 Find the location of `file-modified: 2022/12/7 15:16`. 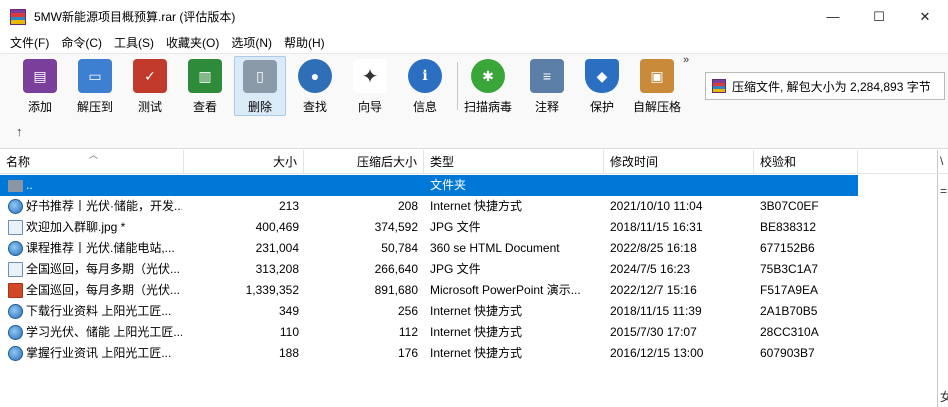

file-modified: 2022/12/7 15:16 is located at coordinates (653, 290).